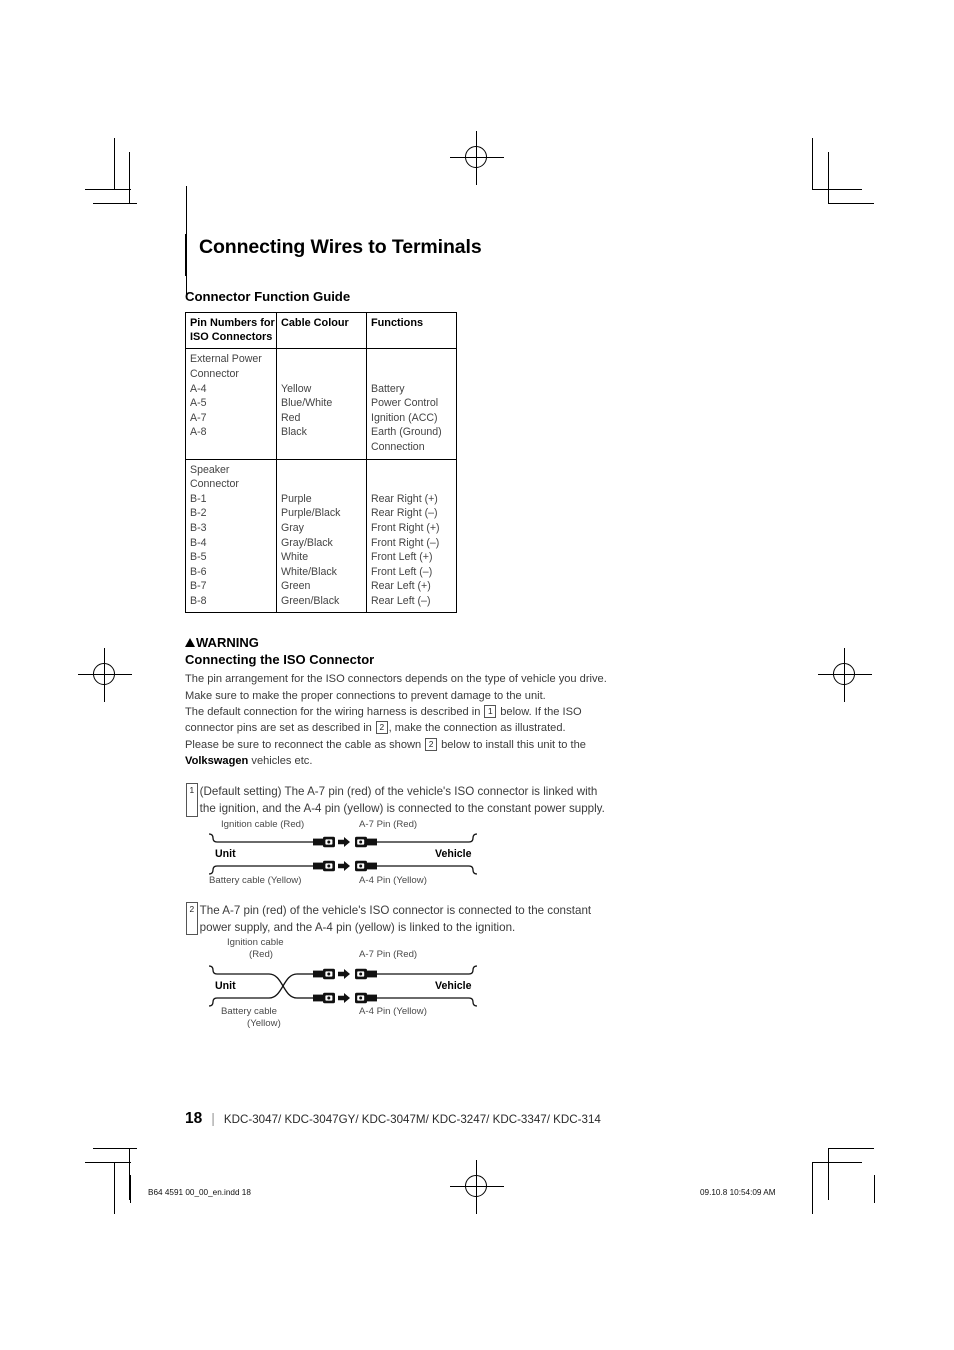  I want to click on table-header-pin-numbers: Pin Numbers for ISO Connectors, so click(231, 331).